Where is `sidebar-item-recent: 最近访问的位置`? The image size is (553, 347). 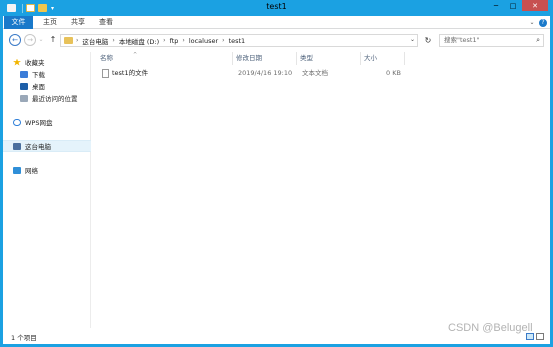 sidebar-item-recent: 最近访问的位置 is located at coordinates (47, 98).